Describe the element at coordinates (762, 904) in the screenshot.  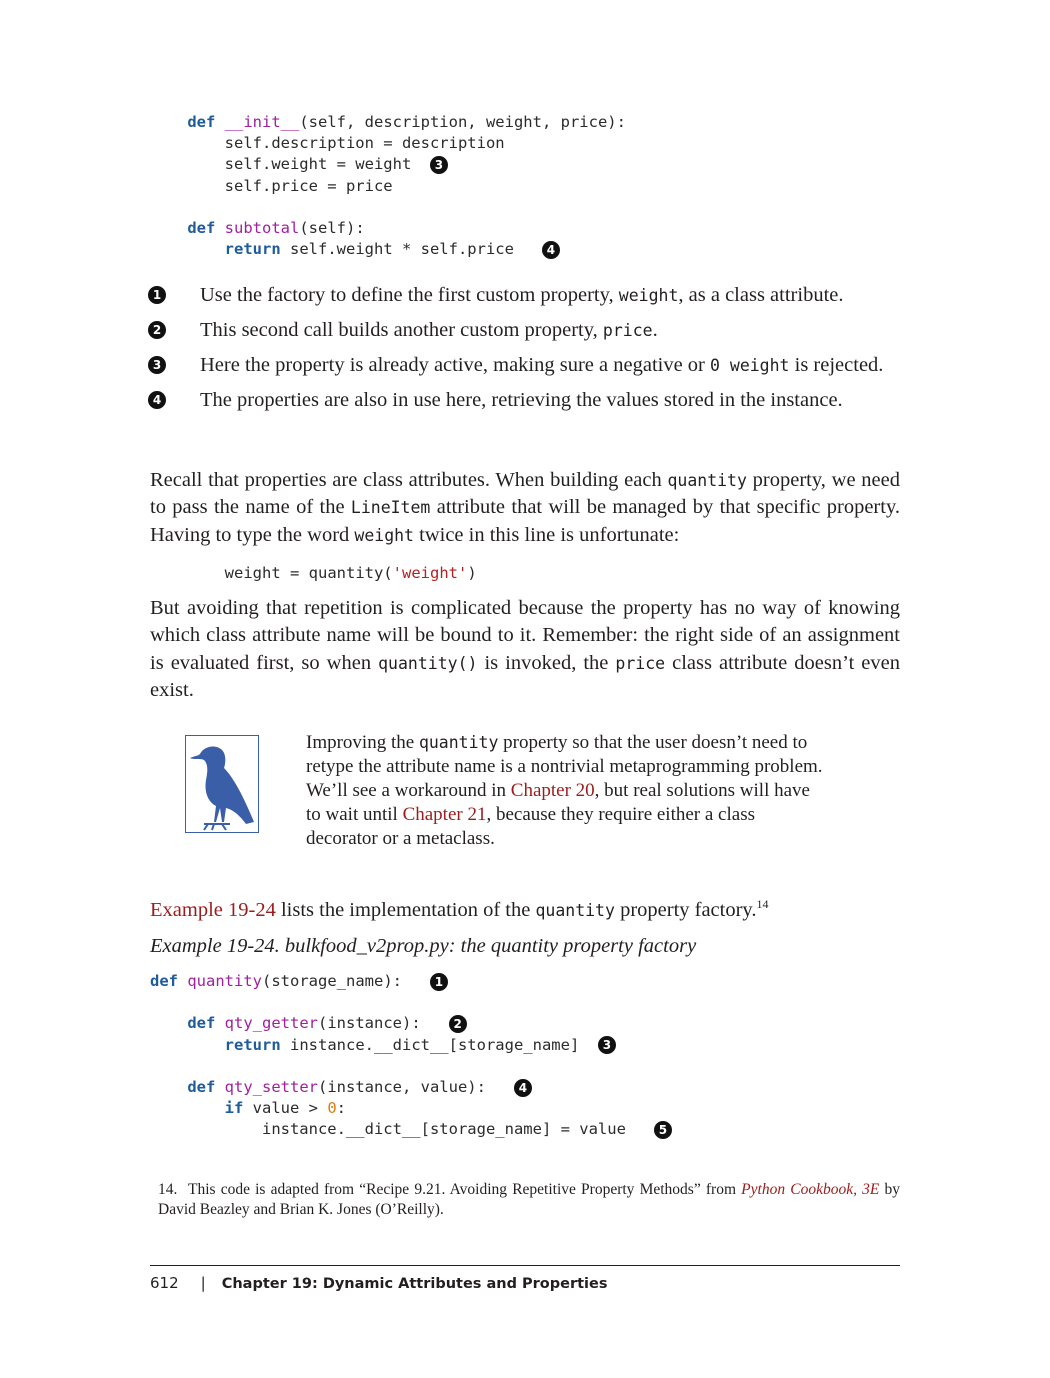
I see `footnote-ref-14: 14` at that location.